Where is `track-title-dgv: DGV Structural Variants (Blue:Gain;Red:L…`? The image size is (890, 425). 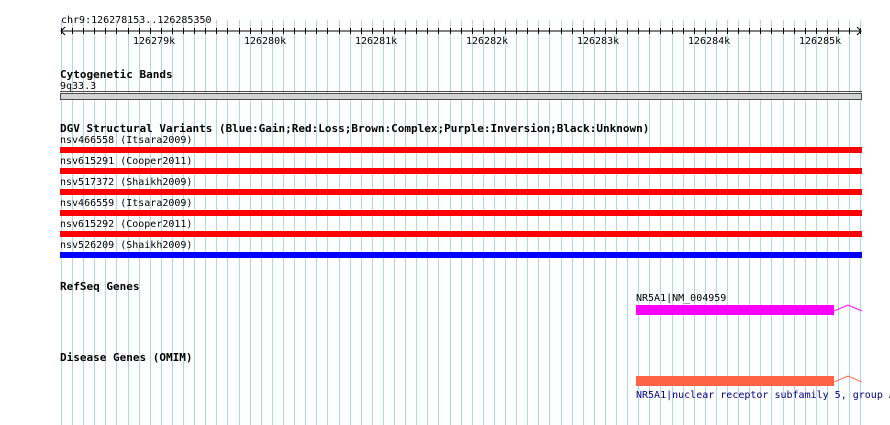 track-title-dgv: DGV Structural Variants (Blue:Gain;Red:L… is located at coordinates (354, 128).